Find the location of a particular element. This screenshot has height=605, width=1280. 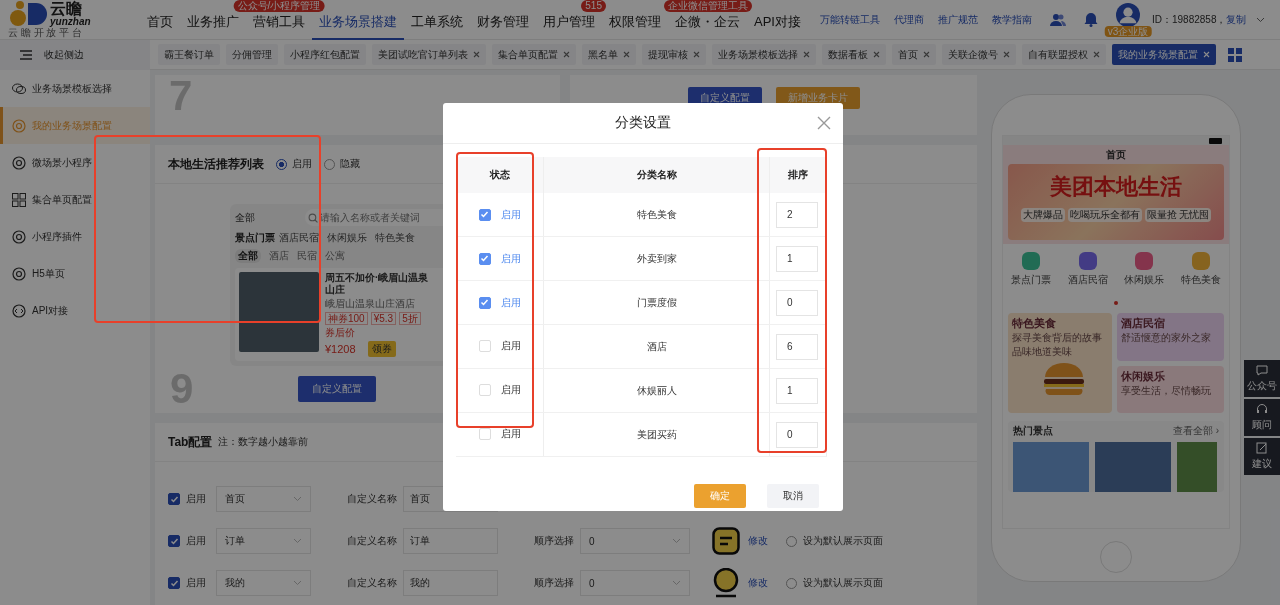

promo-title: 酒店民宿 is located at coordinates (1143, 323).